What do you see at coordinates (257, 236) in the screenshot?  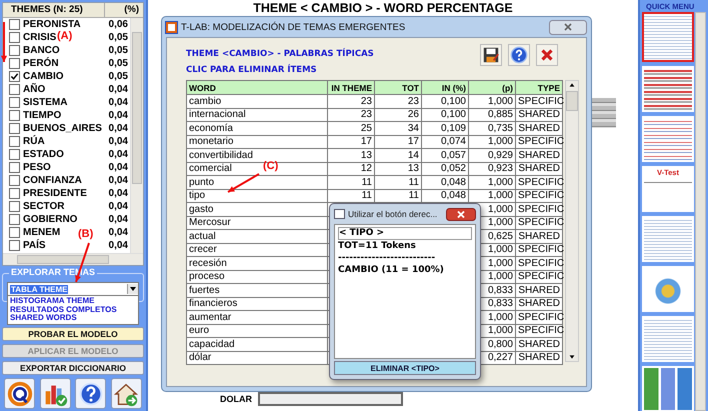 I see `table-cell: actual` at bounding box center [257, 236].